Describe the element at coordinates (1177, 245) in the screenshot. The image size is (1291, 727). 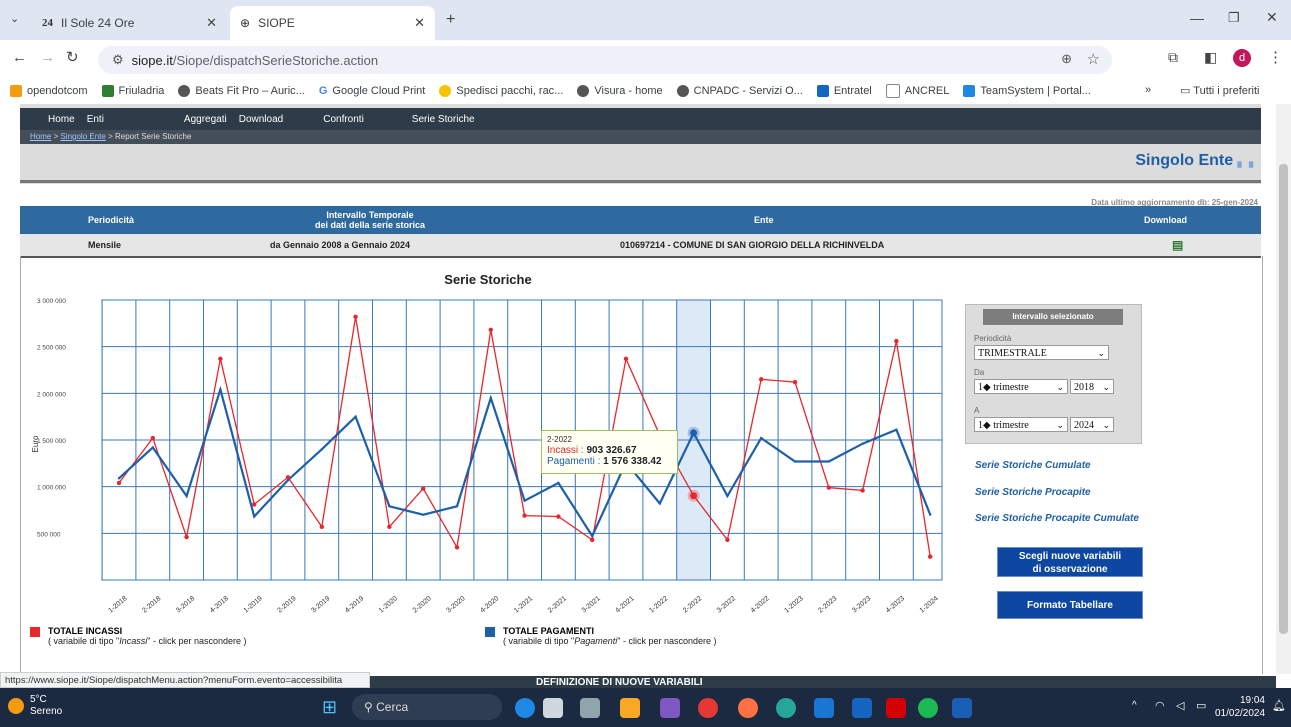
I see `excel-download-icon: ▤` at that location.